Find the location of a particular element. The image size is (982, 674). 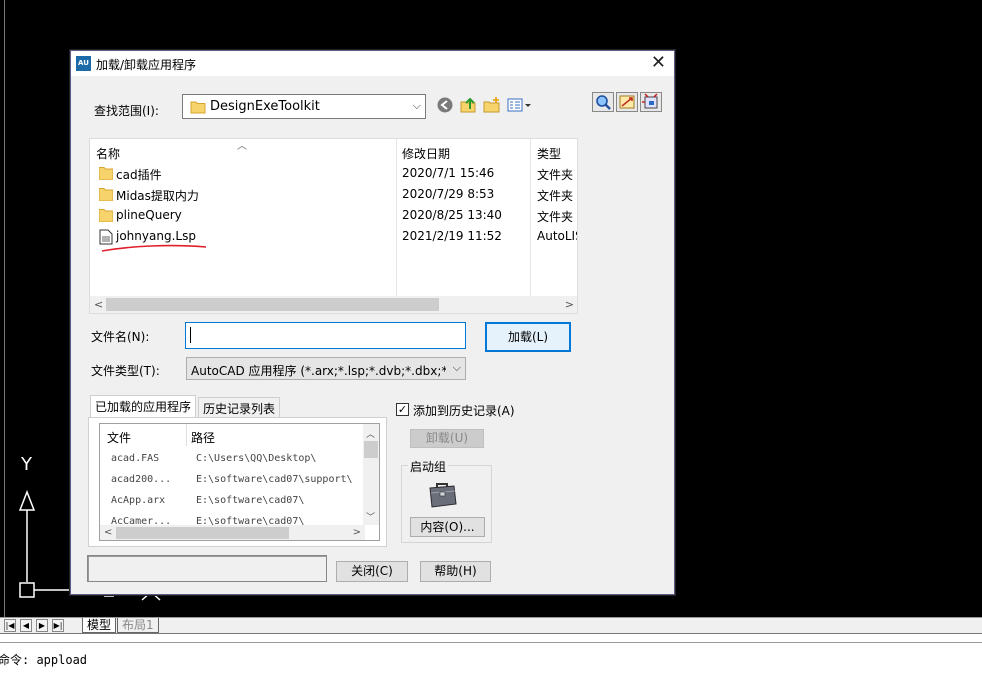

loaded-apps-hscrollbar: < > is located at coordinates (232, 532).